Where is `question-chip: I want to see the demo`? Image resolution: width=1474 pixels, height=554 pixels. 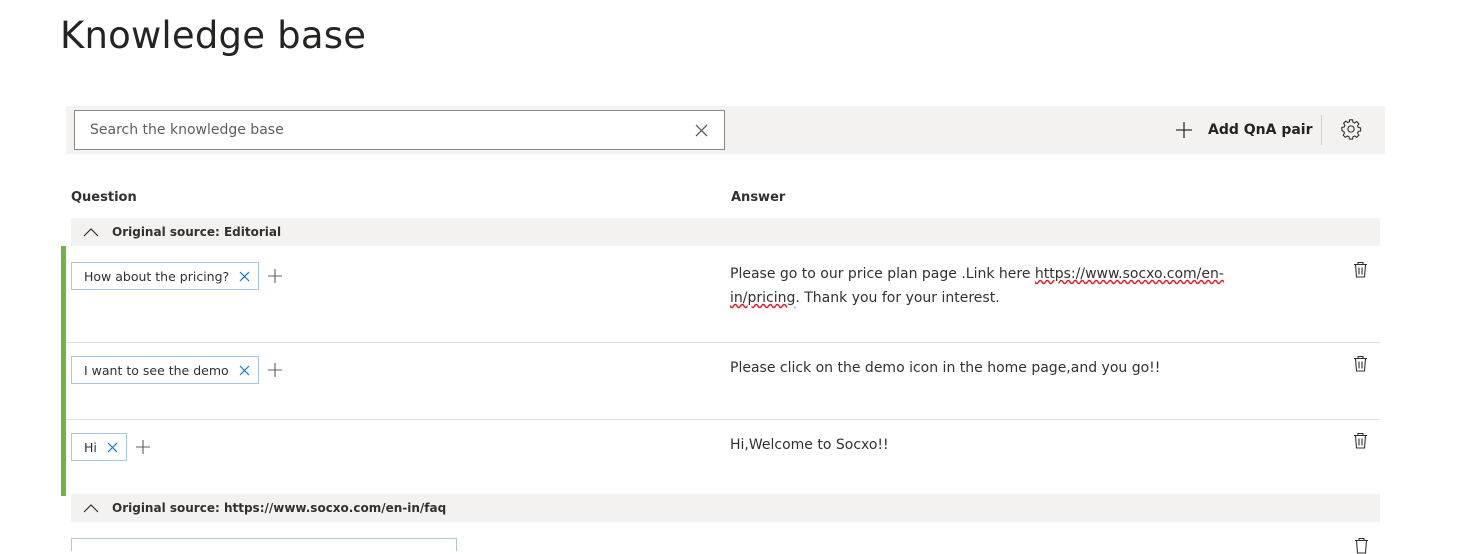 question-chip: I want to see the demo is located at coordinates (165, 370).